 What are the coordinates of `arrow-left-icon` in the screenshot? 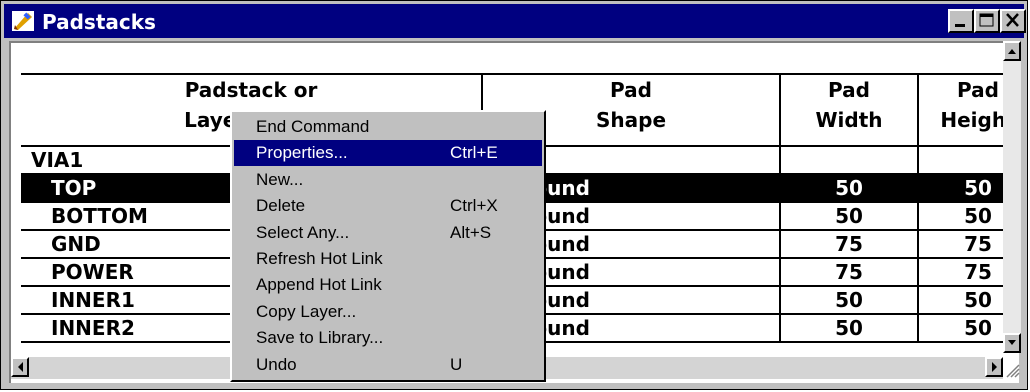 It's located at (20, 367).